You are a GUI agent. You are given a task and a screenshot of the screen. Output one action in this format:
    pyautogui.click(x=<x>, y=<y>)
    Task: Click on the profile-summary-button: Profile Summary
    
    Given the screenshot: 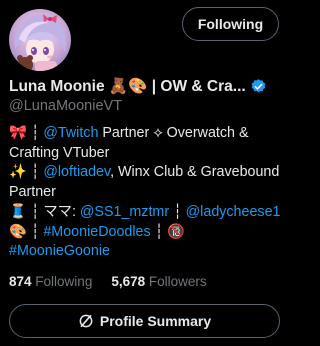 What is the action you would take?
    pyautogui.click(x=144, y=321)
    